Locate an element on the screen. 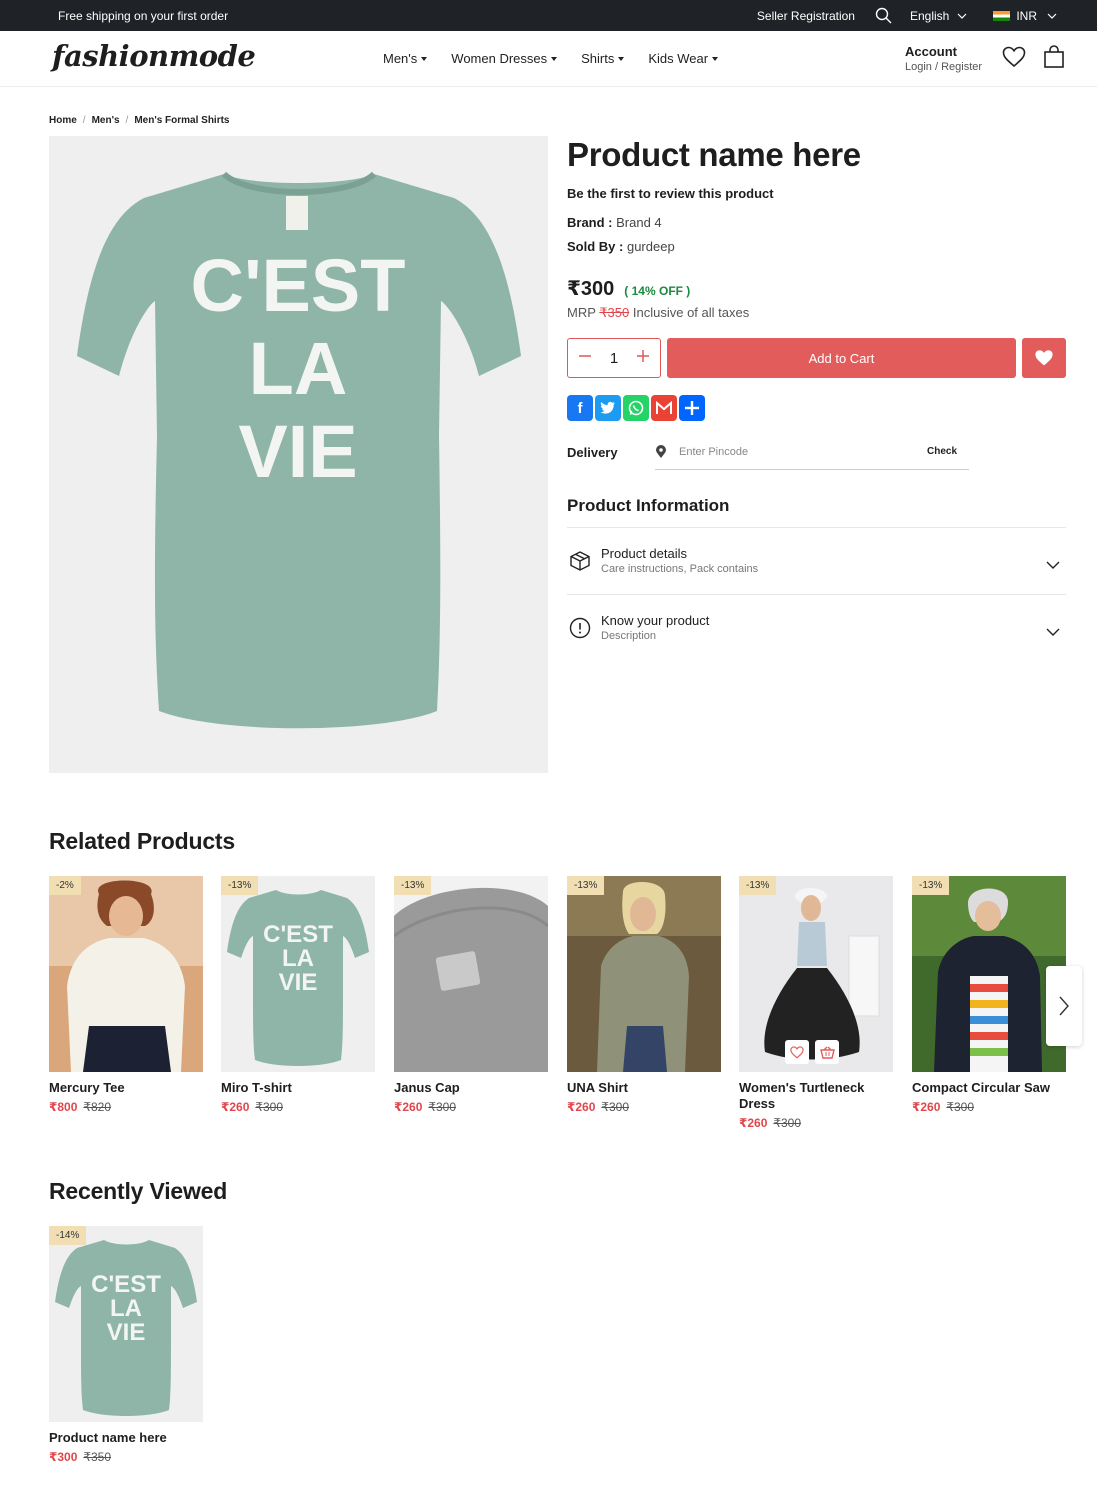 Image resolution: width=1097 pixels, height=1500 pixels. wishlist-icon is located at coordinates (1014, 59).